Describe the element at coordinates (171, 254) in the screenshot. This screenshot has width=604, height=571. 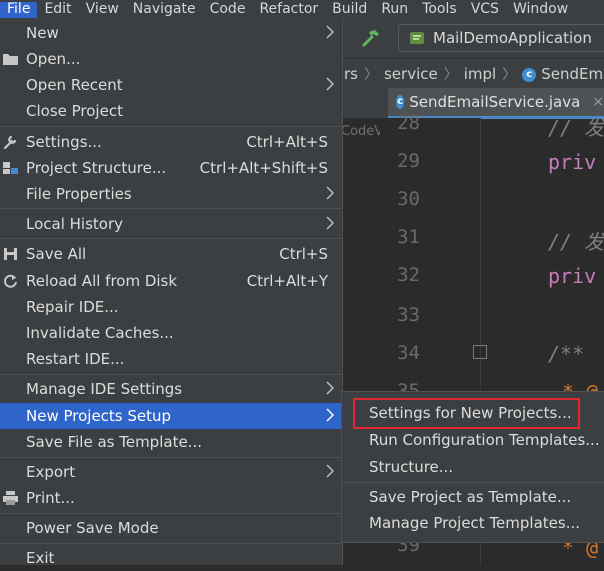
I see `menu-item-save-all: Save All Ctrl+S` at that location.